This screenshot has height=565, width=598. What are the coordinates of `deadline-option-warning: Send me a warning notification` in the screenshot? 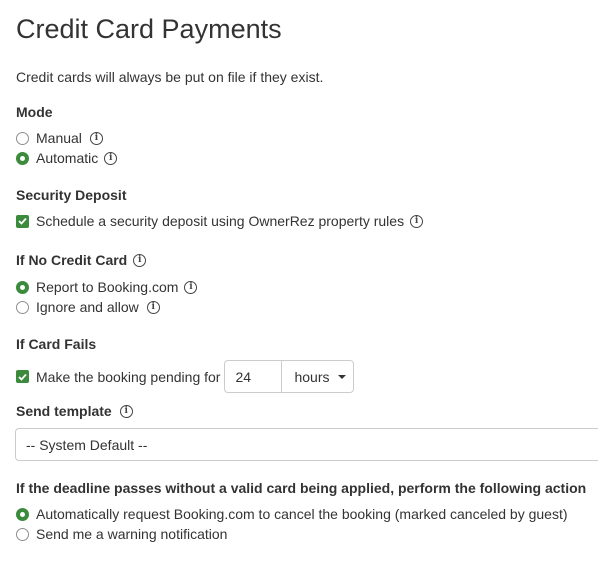 It's located at (121, 534).